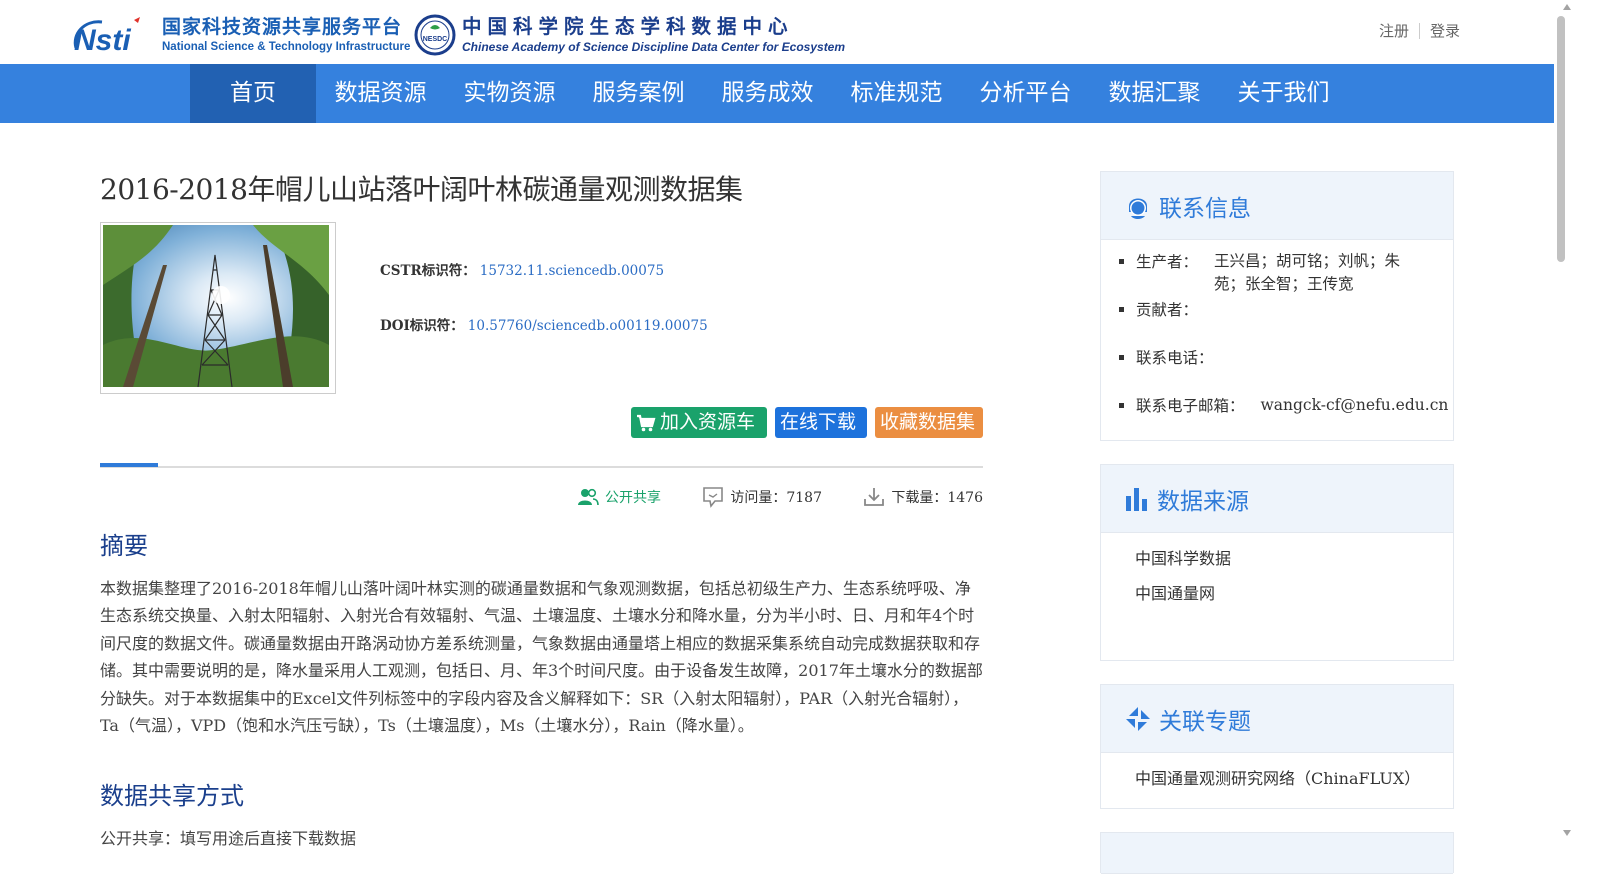 The image size is (1600, 874). I want to click on logo2-cn-text: 中国科学院生态学科数据中心, so click(628, 26).